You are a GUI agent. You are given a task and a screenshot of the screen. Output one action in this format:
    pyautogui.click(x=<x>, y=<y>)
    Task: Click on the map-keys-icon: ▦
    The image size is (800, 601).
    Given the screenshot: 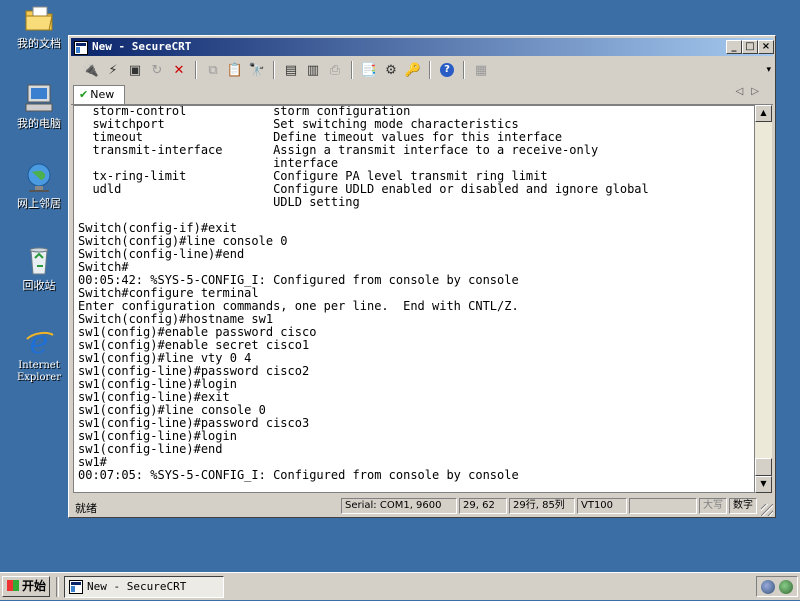 What is the action you would take?
    pyautogui.click(x=481, y=70)
    